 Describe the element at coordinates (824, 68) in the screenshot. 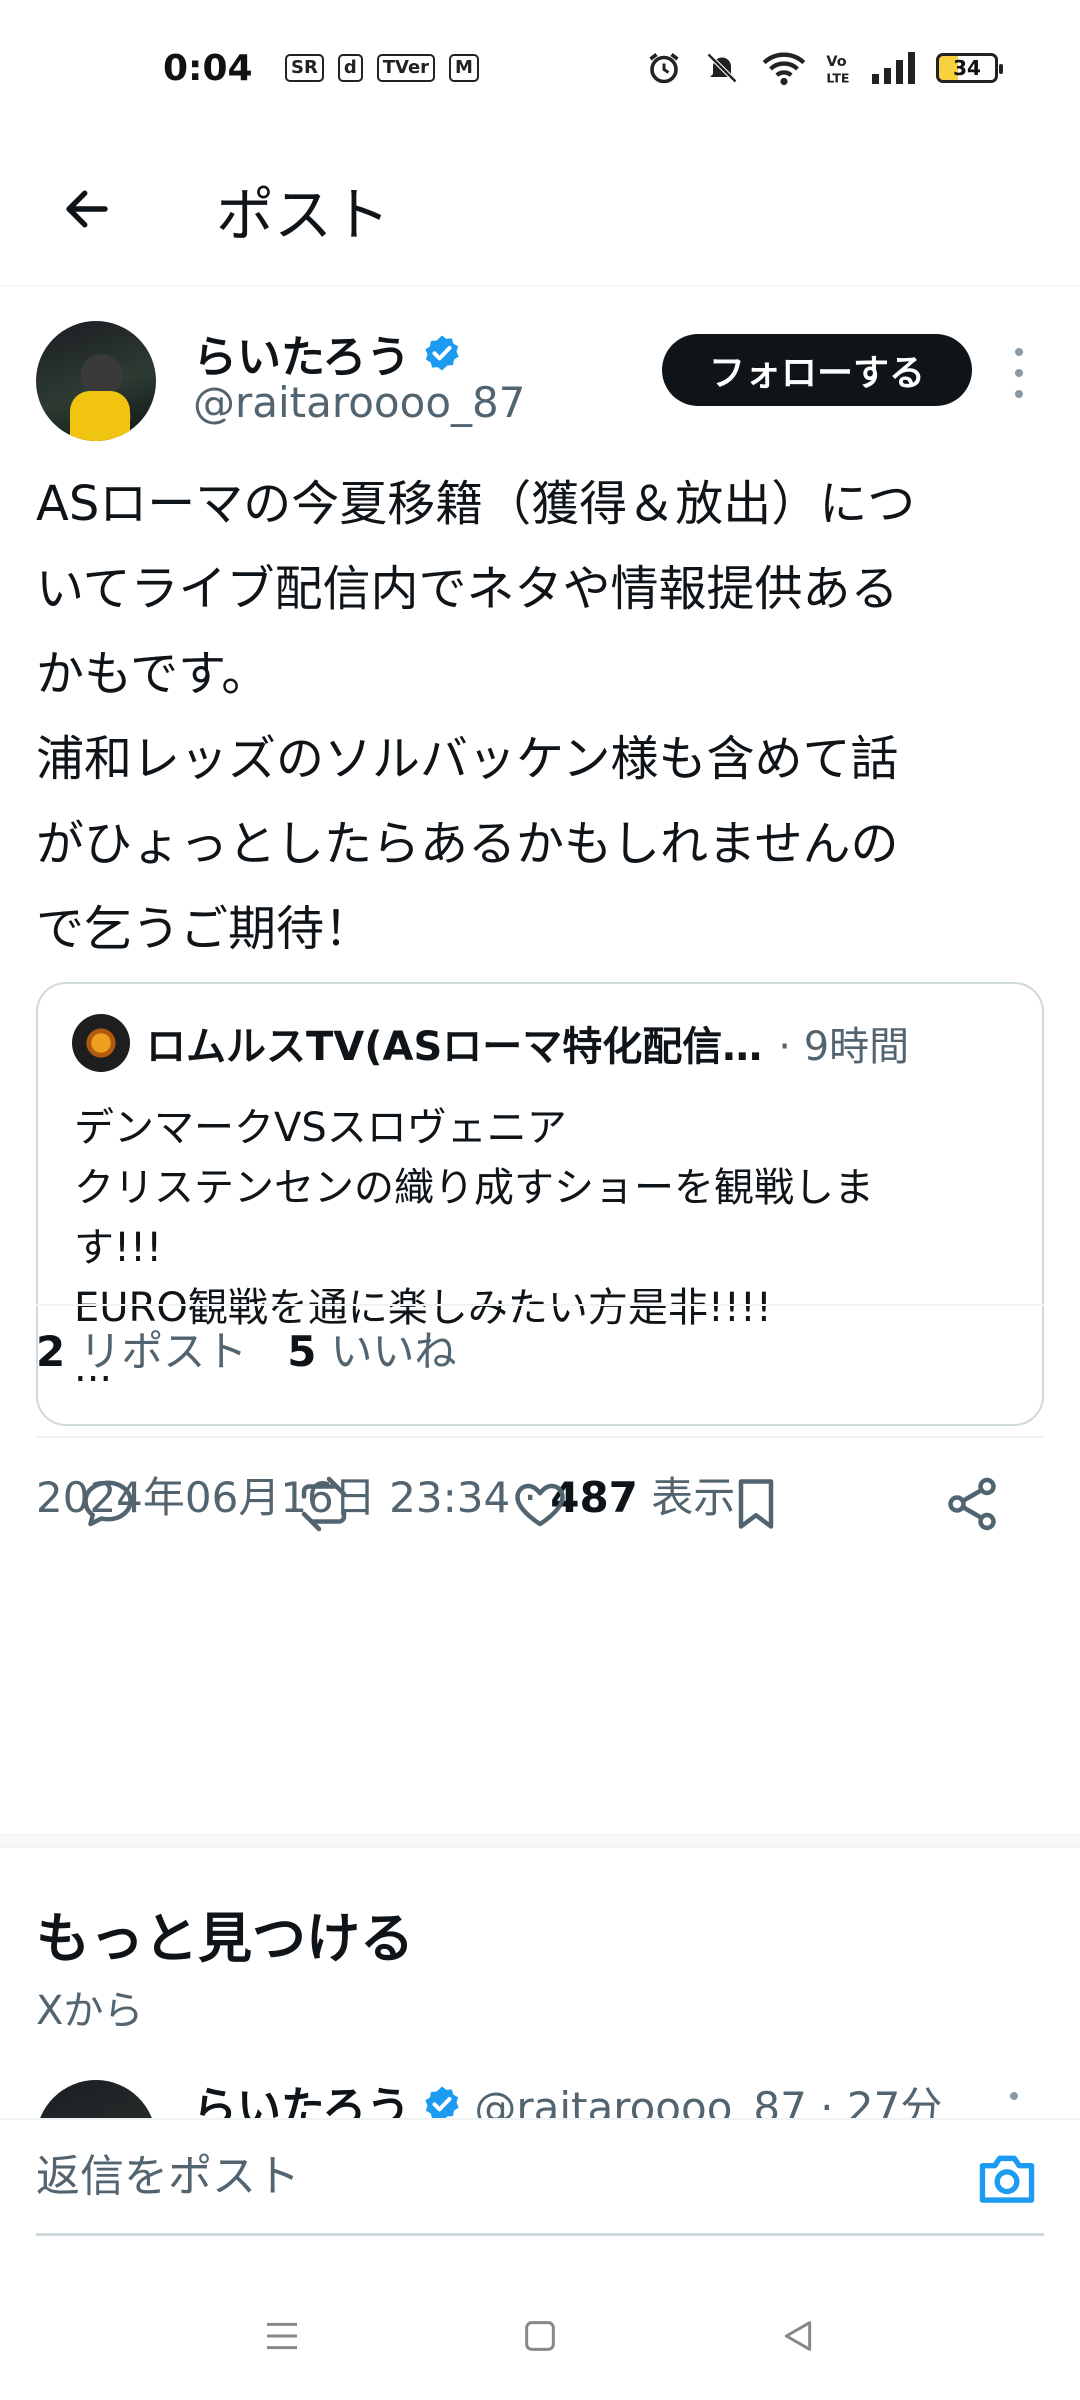

I see `system-icons: Vo LTE 34` at that location.